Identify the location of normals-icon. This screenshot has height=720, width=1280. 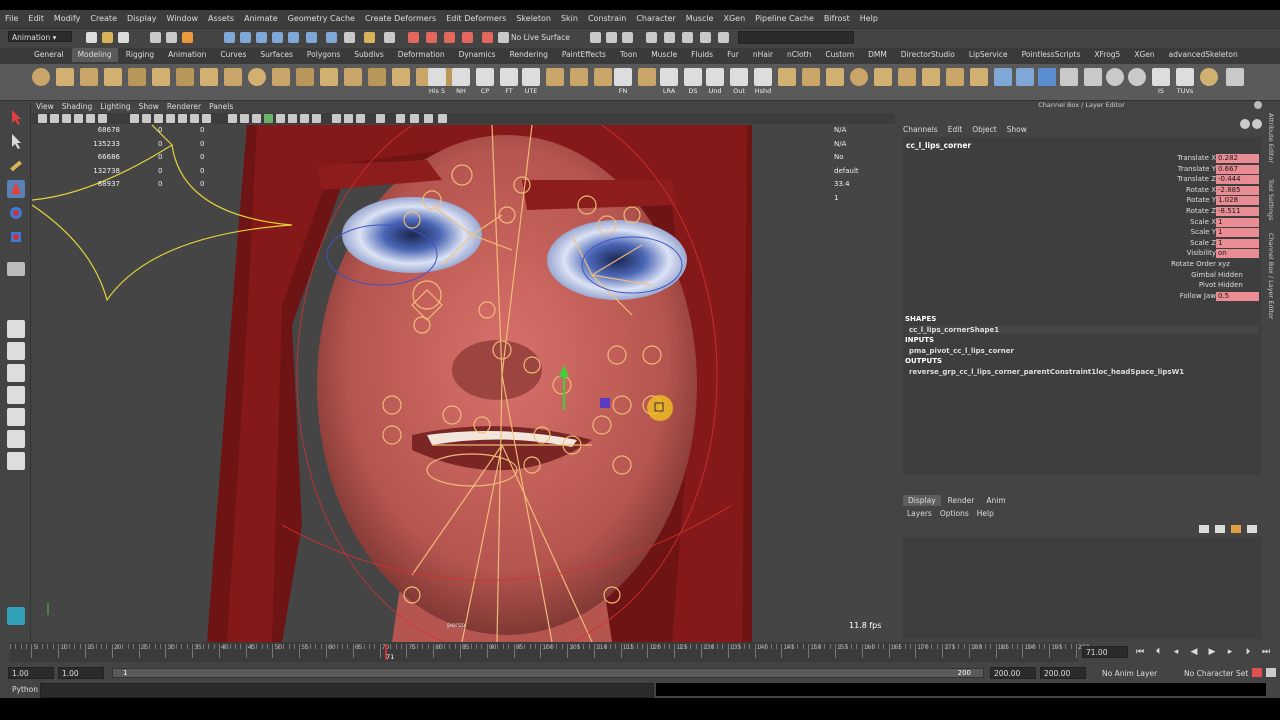
(647, 77).